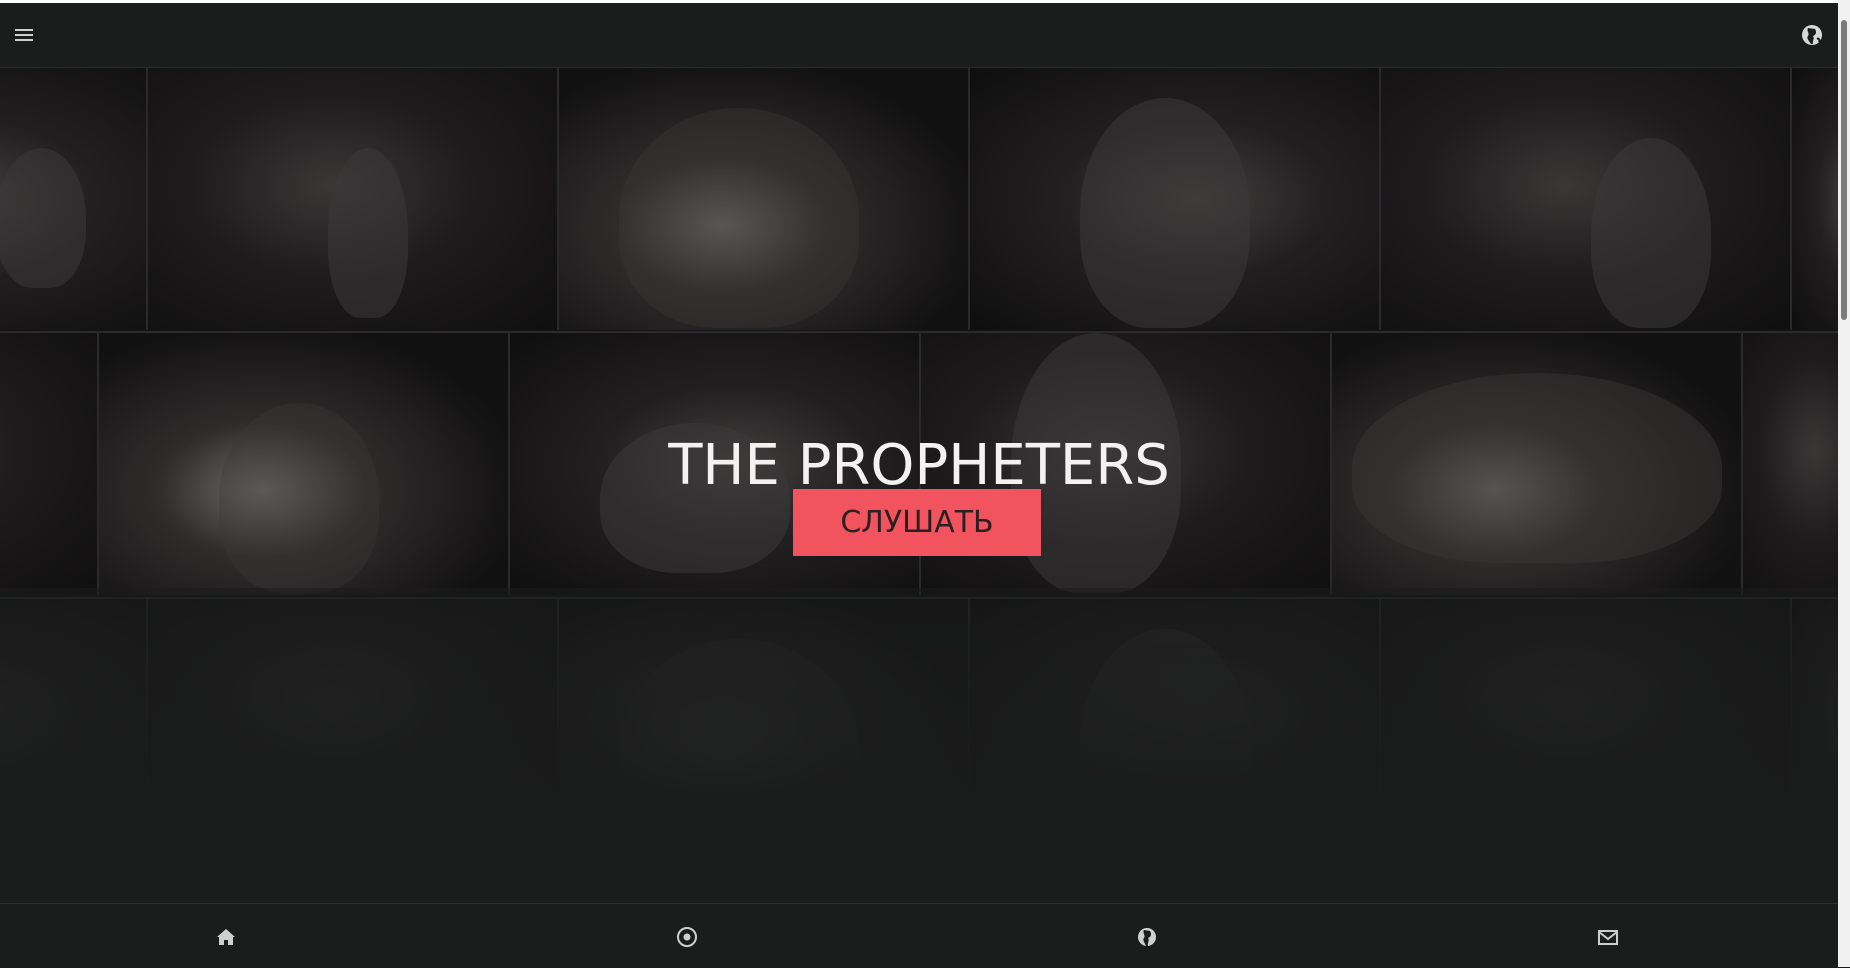 This screenshot has height=968, width=1850. I want to click on home-icon, so click(226, 937).